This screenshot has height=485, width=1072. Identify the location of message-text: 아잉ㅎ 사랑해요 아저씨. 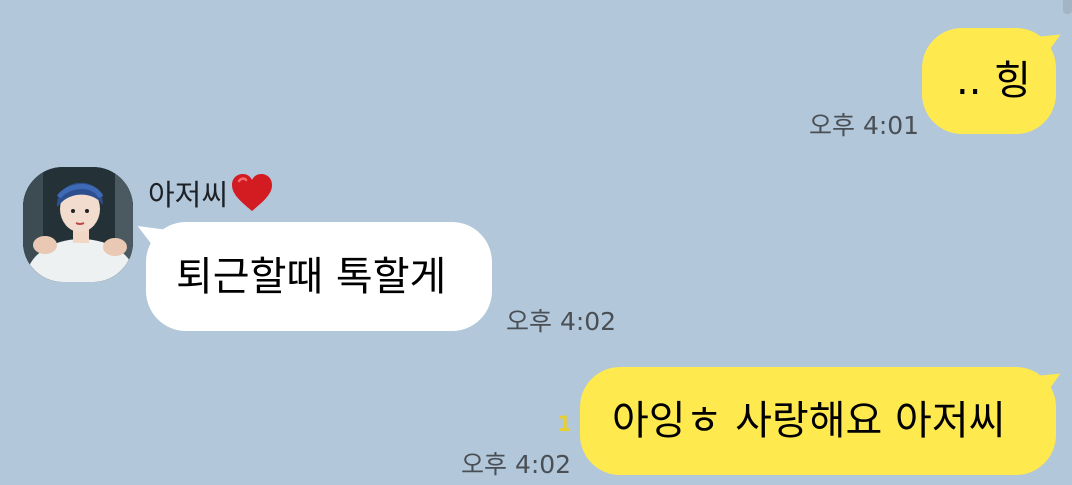
(809, 421).